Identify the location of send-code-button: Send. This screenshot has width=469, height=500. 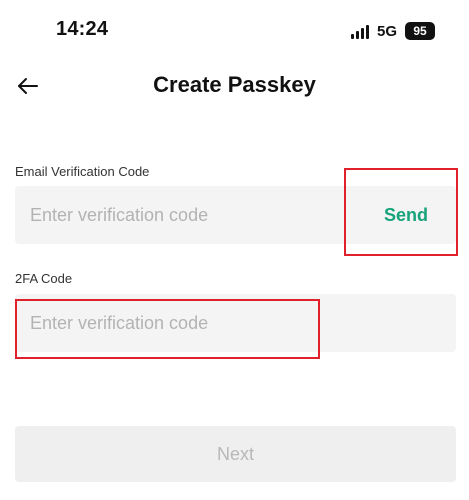
(406, 215).